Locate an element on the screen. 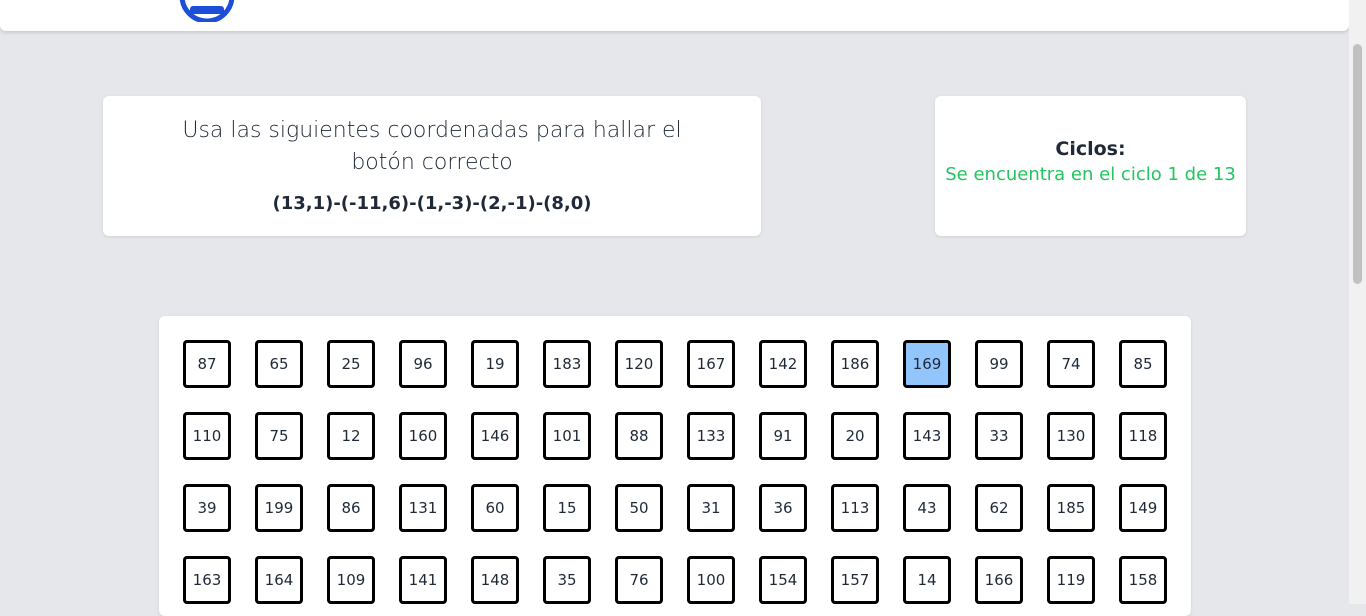 Image resolution: width=1366 pixels, height=616 pixels. grid-button: 142 is located at coordinates (783, 364).